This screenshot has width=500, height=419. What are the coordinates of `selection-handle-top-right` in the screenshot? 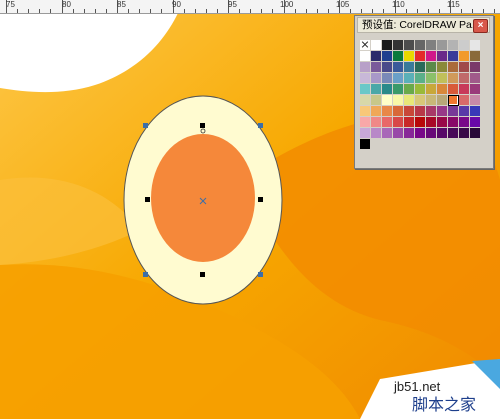 It's located at (260, 125).